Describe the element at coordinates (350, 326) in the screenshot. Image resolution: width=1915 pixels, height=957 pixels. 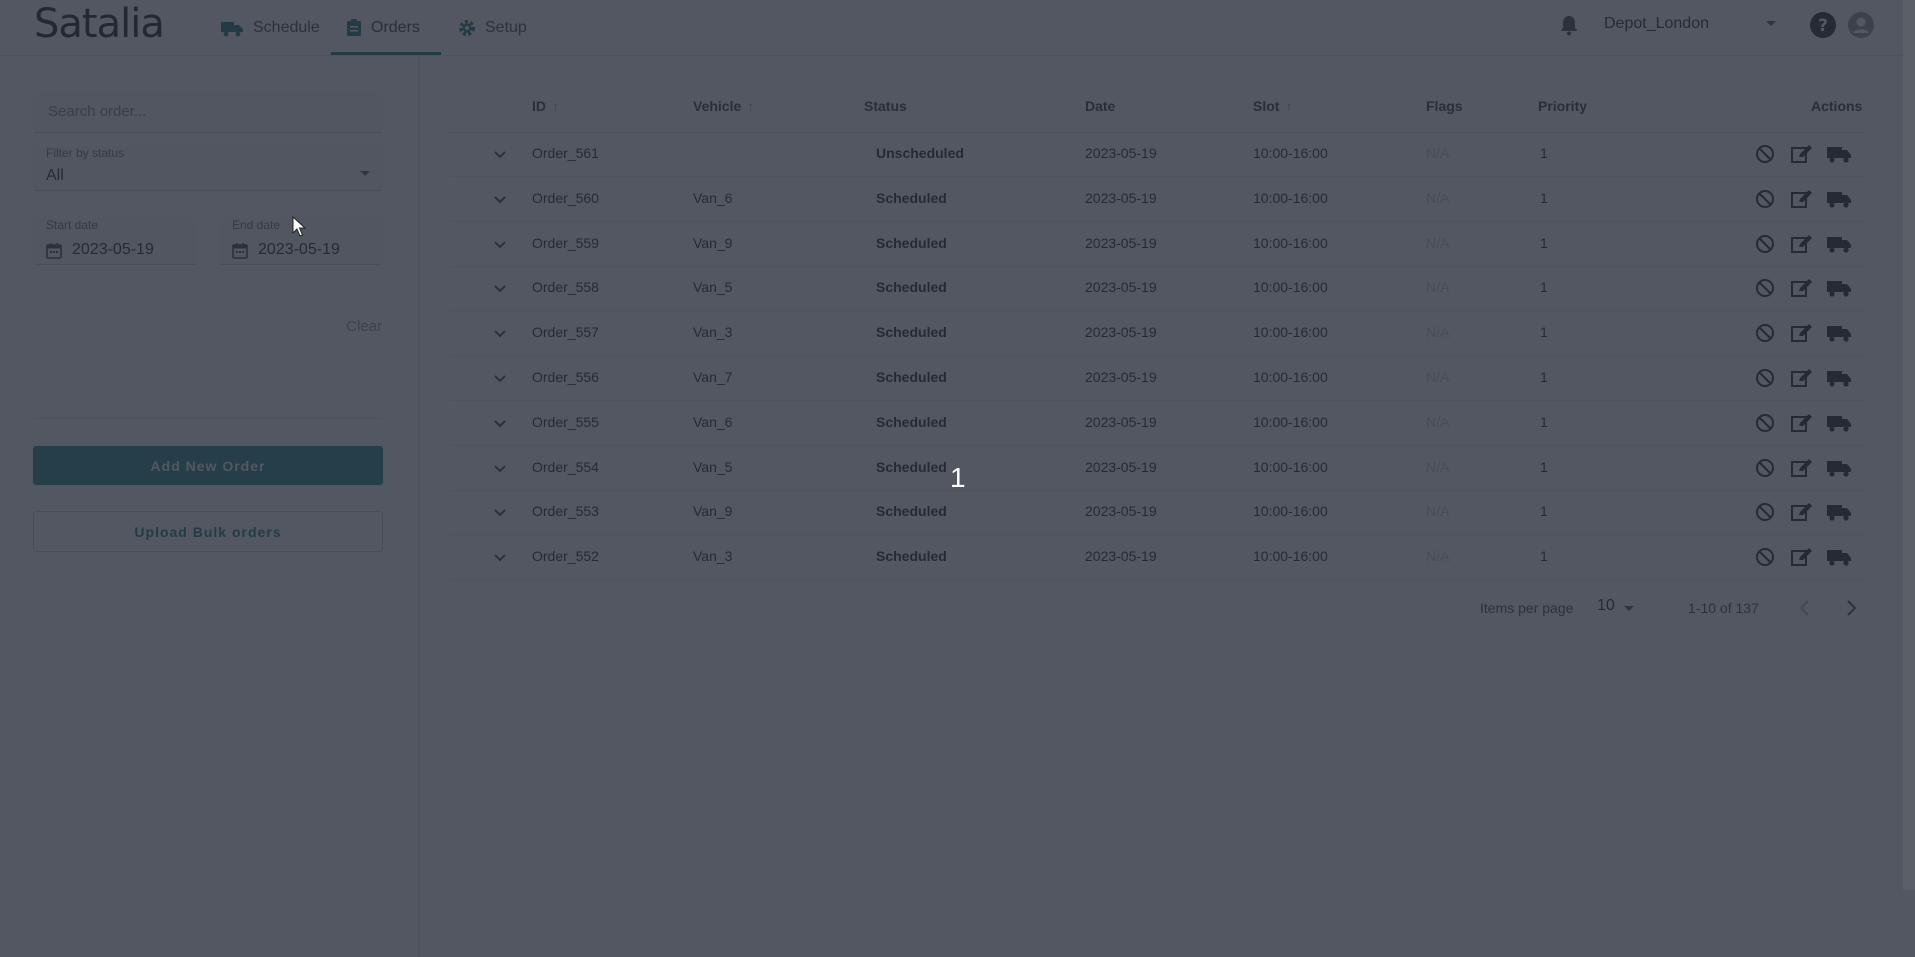
I see `clear-button: Clear` at that location.